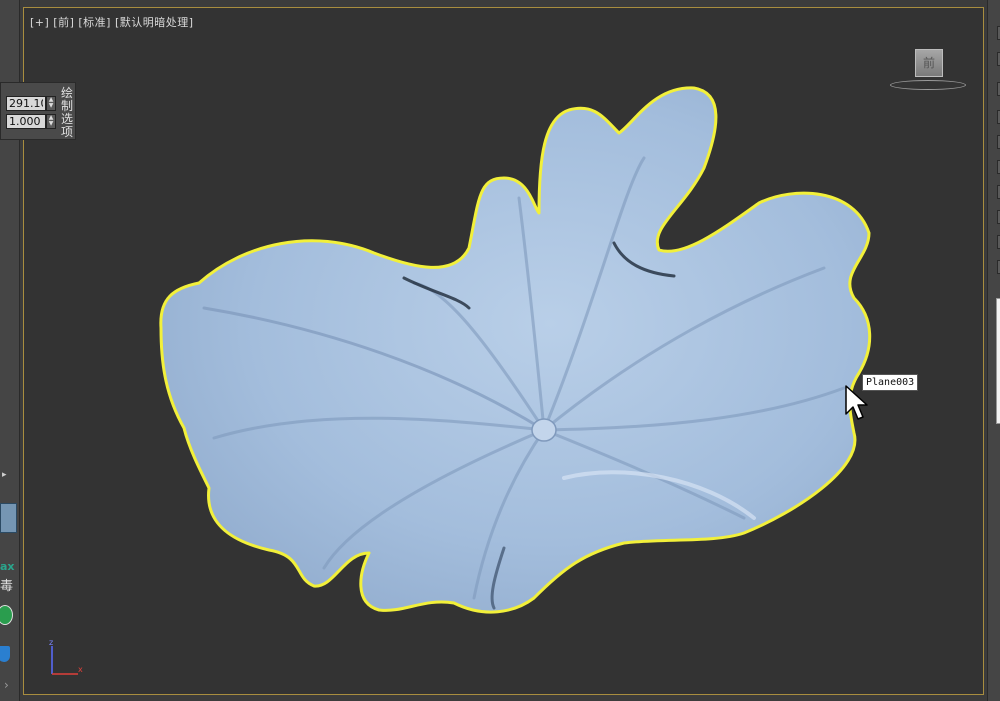 The image size is (1000, 701). What do you see at coordinates (890, 382) in the screenshot?
I see `object-name-tooltip: Plane003` at bounding box center [890, 382].